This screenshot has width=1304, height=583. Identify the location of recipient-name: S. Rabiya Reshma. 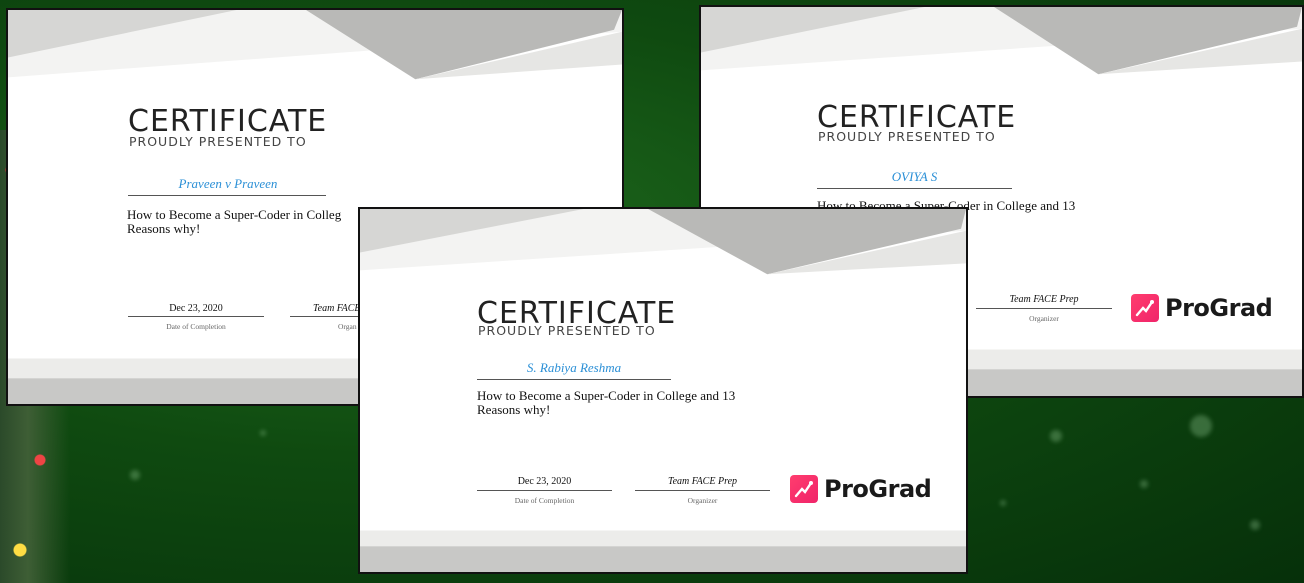
(574, 367).